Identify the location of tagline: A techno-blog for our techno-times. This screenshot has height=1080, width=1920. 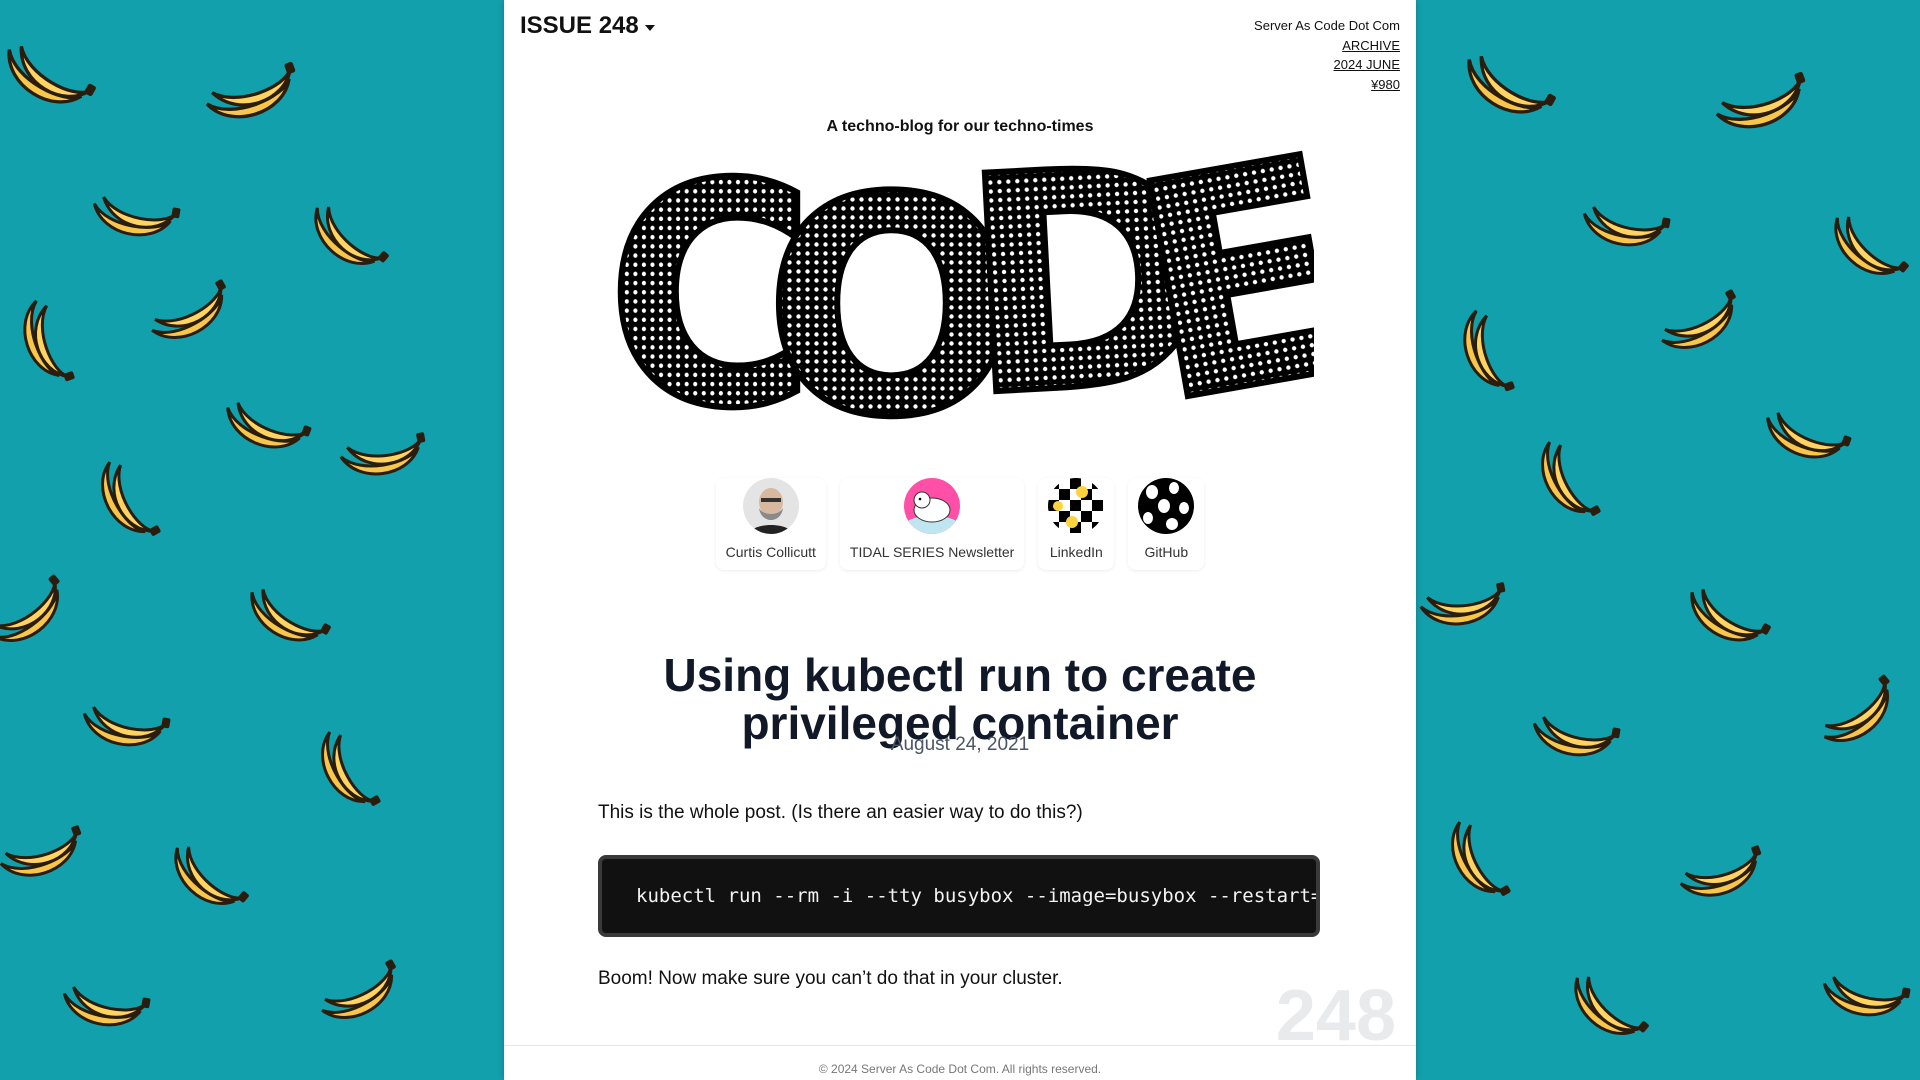
(960, 126).